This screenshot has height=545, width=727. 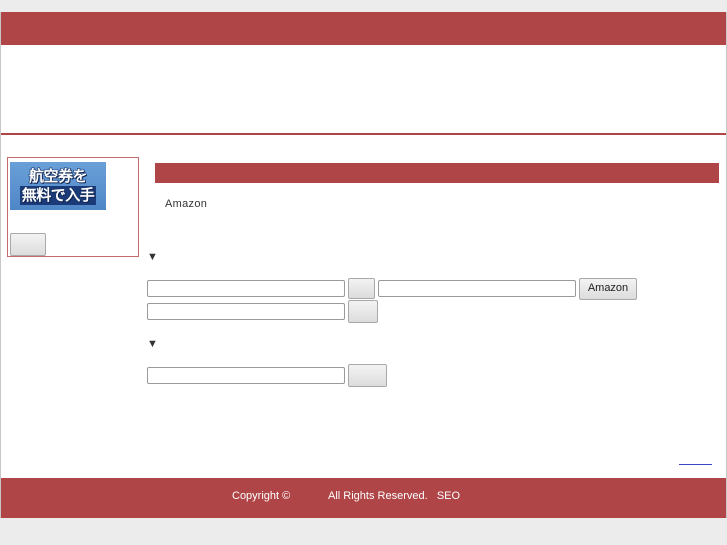 What do you see at coordinates (28, 244) in the screenshot?
I see `sidebar-button` at bounding box center [28, 244].